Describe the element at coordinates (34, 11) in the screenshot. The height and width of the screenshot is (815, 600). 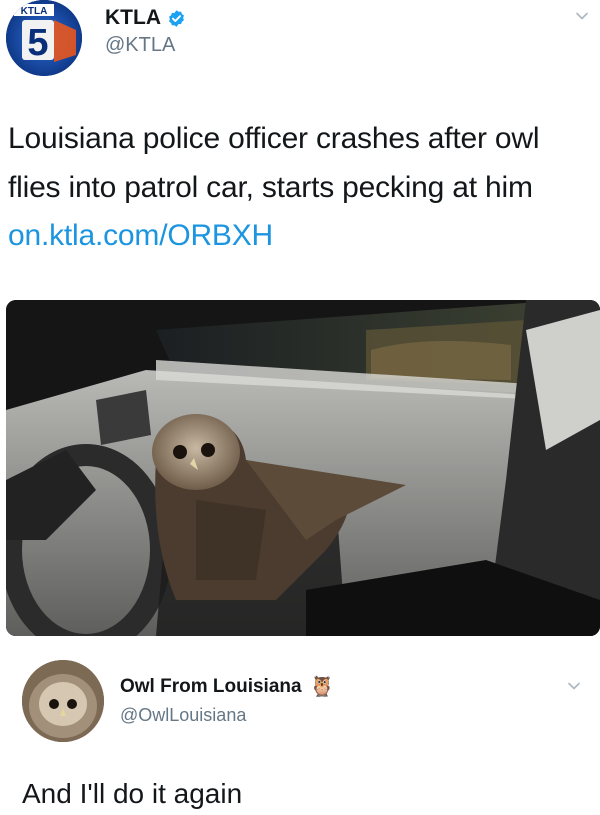
I see `avatar-label: KTLA` at that location.